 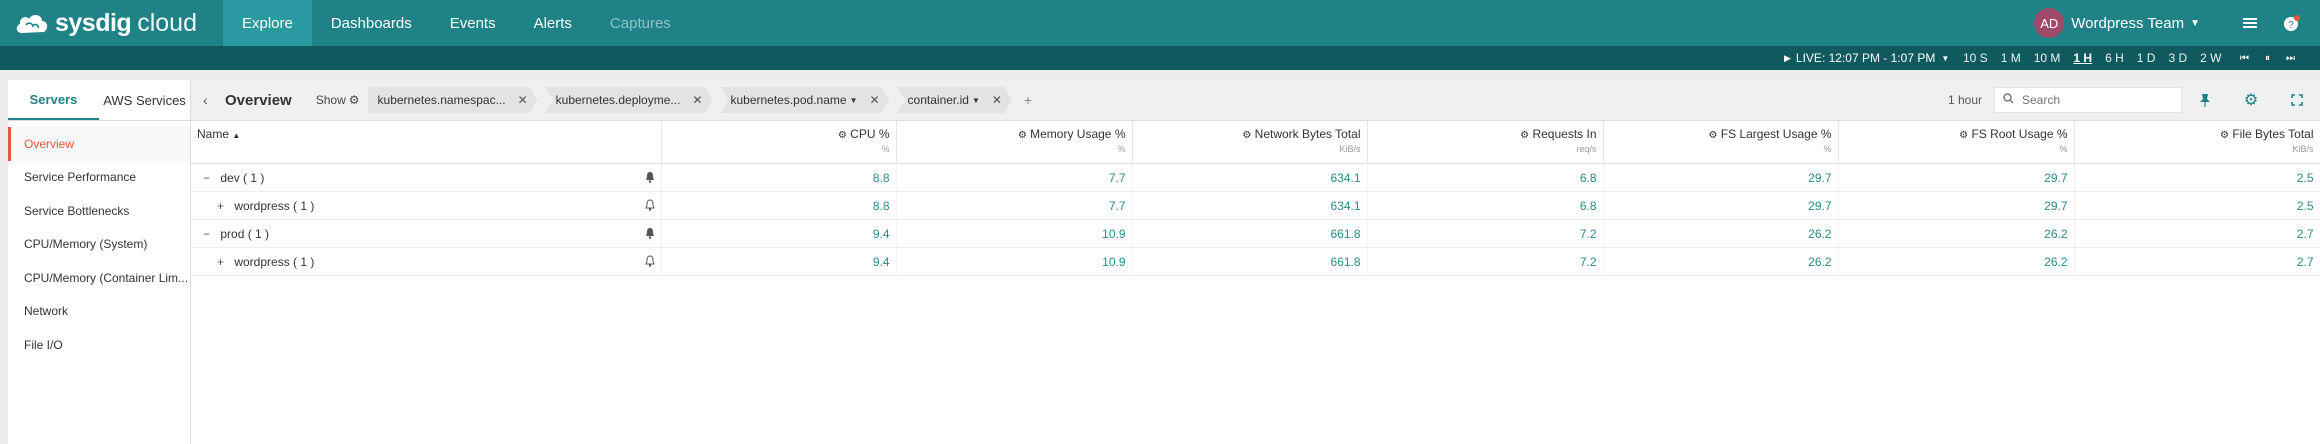 I want to click on cell-requests: 6.8, so click(x=1485, y=177).